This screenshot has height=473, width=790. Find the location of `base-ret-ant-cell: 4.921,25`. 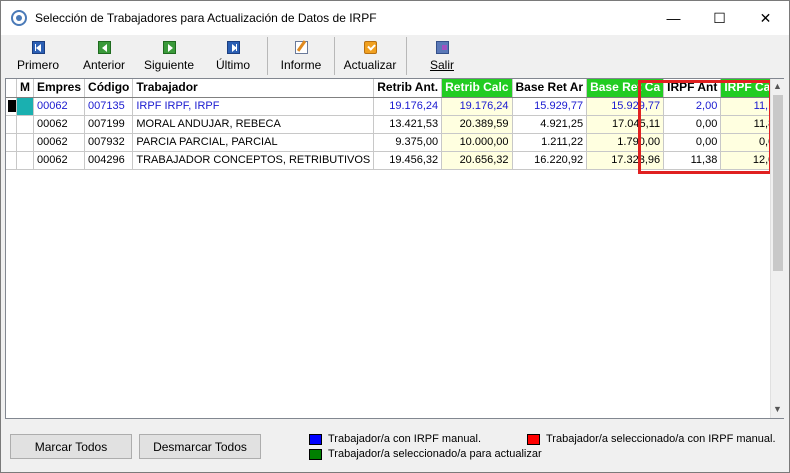

base-ret-ant-cell: 4.921,25 is located at coordinates (550, 124).